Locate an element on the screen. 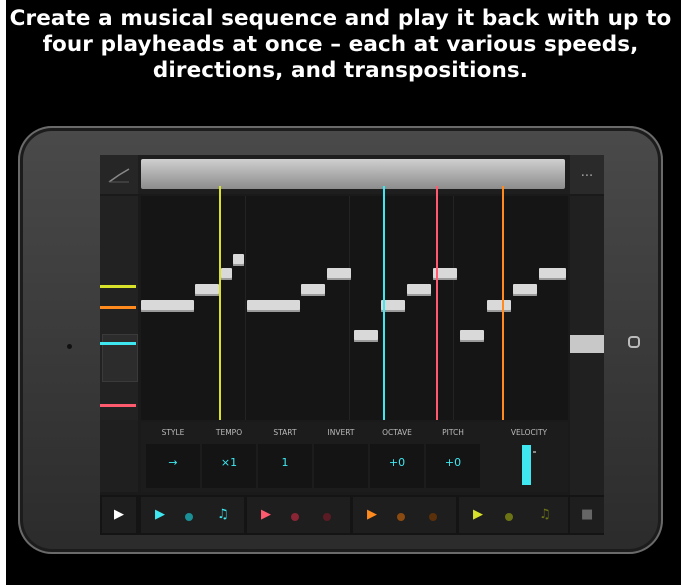 The height and width of the screenshot is (585, 681). cyan-playhead-controls: ▶ ♫ is located at coordinates (192, 515).